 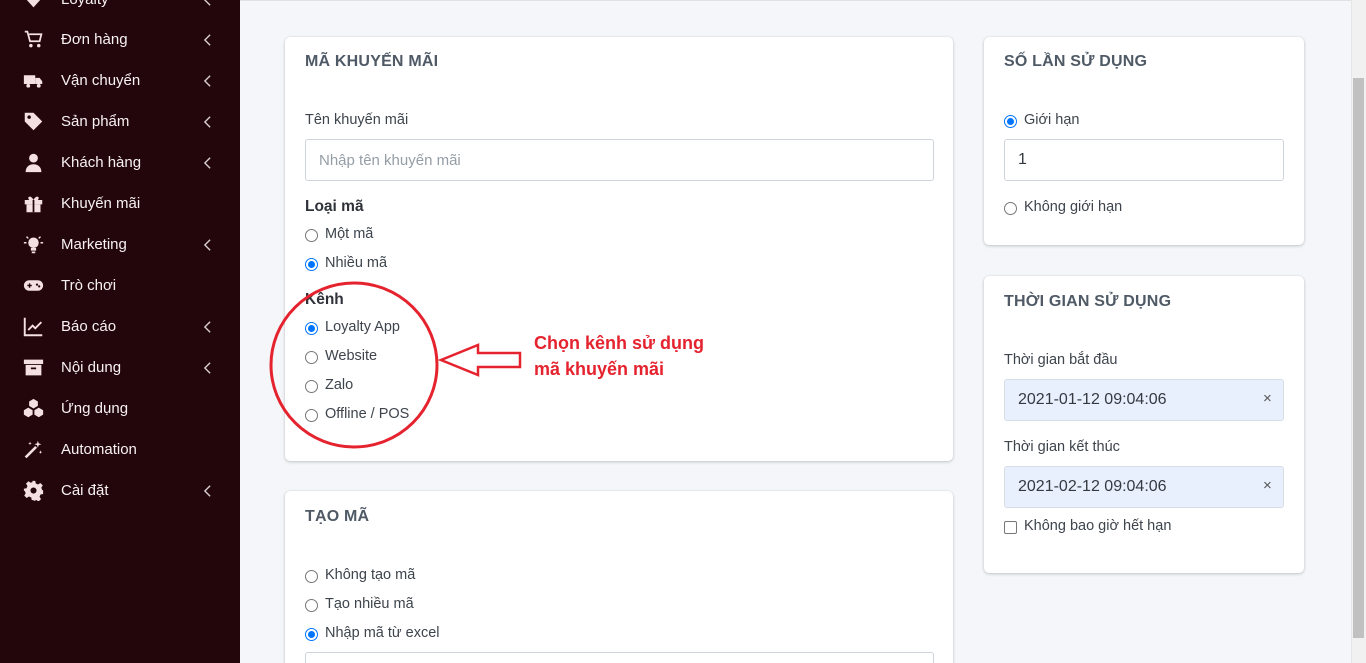 What do you see at coordinates (619, 160) in the screenshot?
I see `promo-name-input: Nhập tên khuyến mãi` at bounding box center [619, 160].